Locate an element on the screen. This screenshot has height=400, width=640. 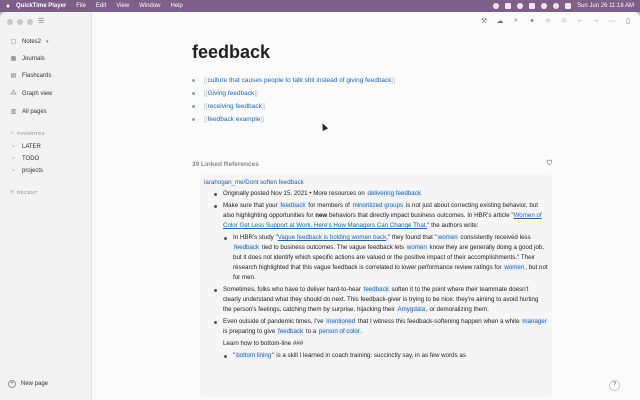
favorite-label: TODO is located at coordinates (31, 158).